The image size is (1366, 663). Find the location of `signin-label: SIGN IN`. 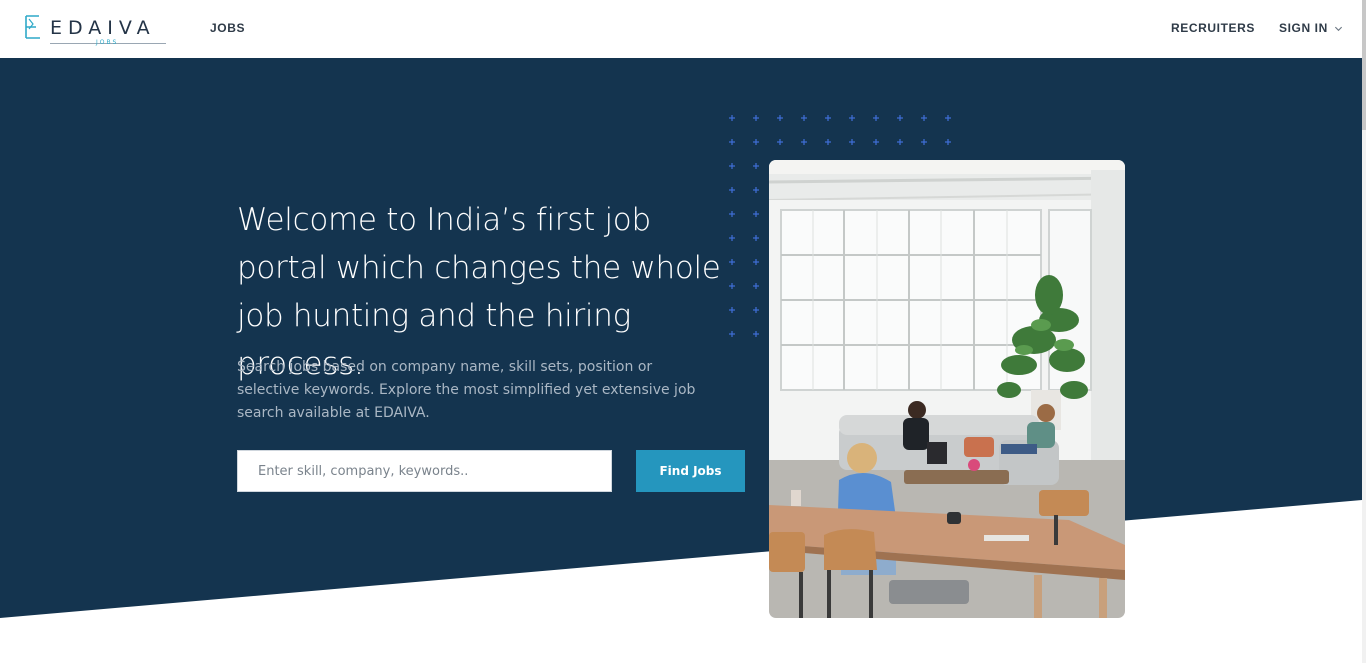

signin-label: SIGN IN is located at coordinates (1303, 28).